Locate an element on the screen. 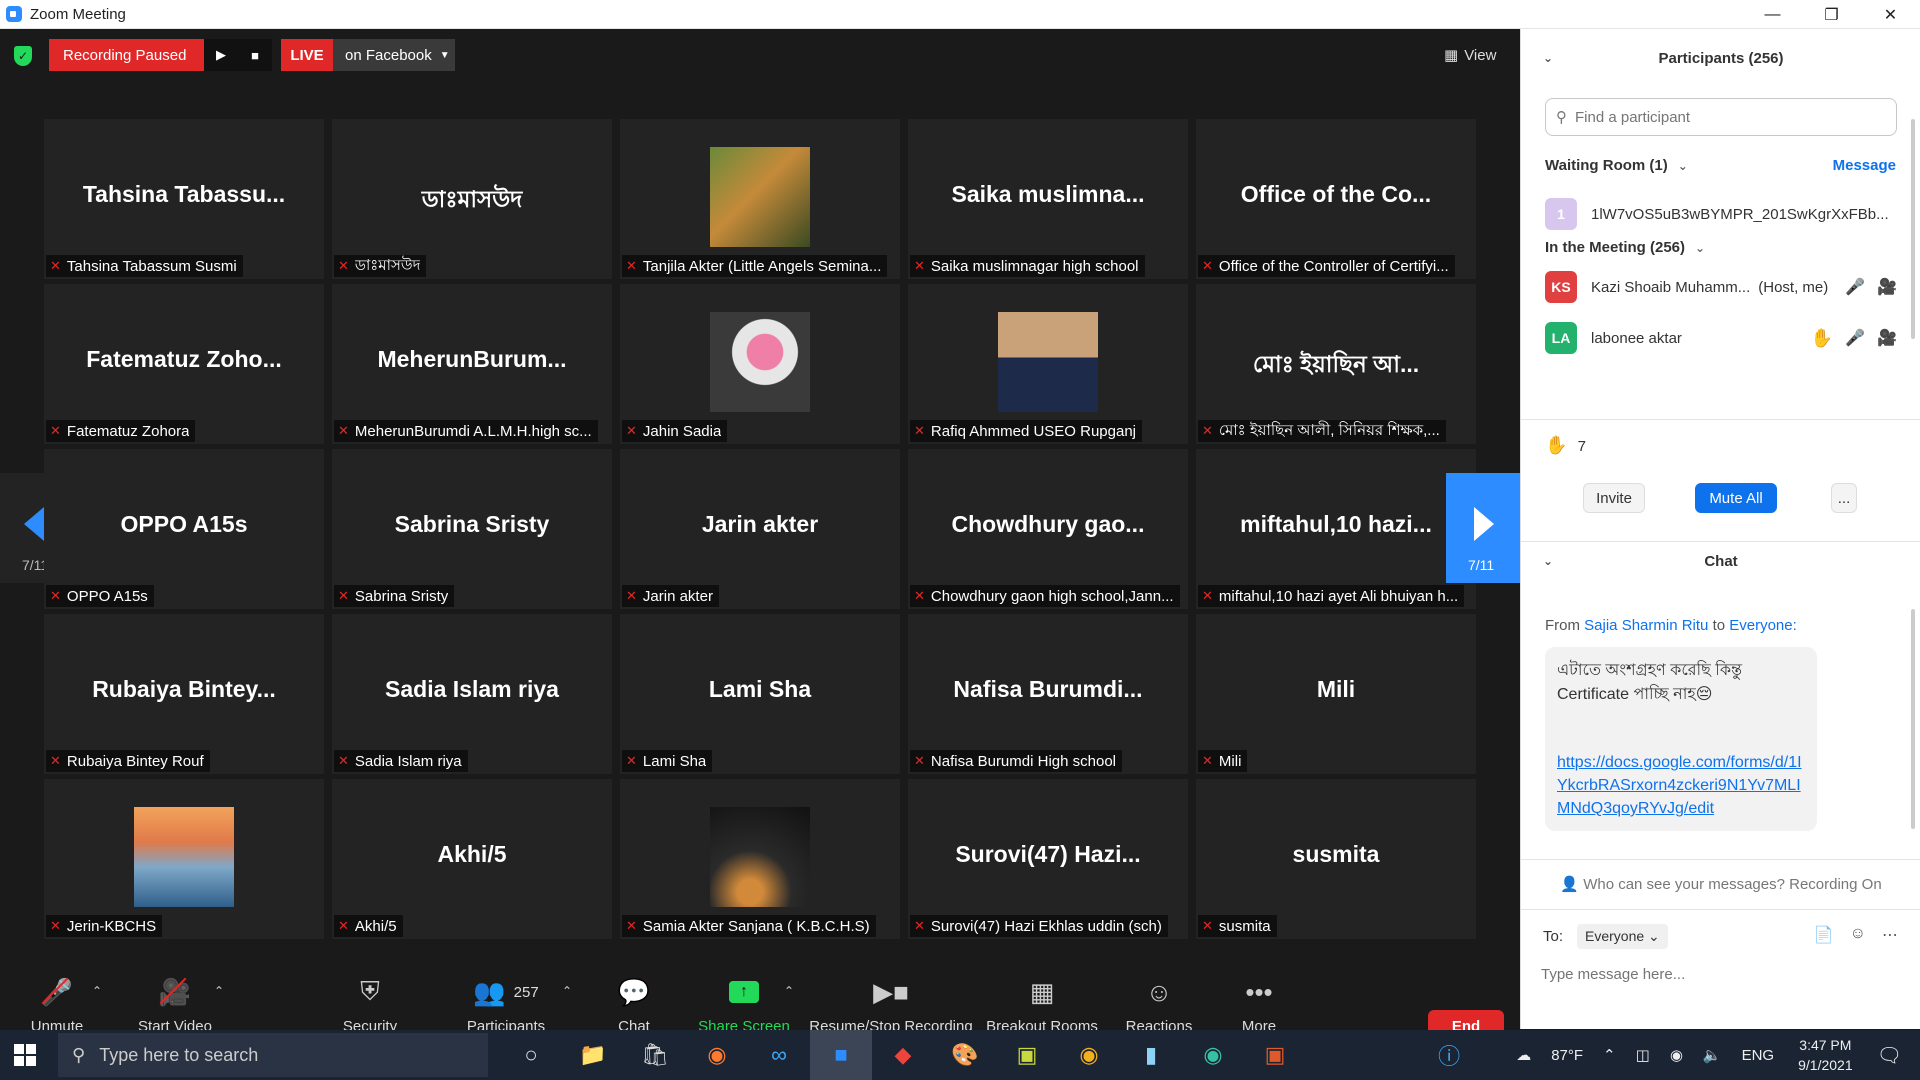 The width and height of the screenshot is (1920, 1080). participant-row-host: KS Kazi Shoaib Muhamm... (Host, me) 🎤 🎥 is located at coordinates (1725, 287).